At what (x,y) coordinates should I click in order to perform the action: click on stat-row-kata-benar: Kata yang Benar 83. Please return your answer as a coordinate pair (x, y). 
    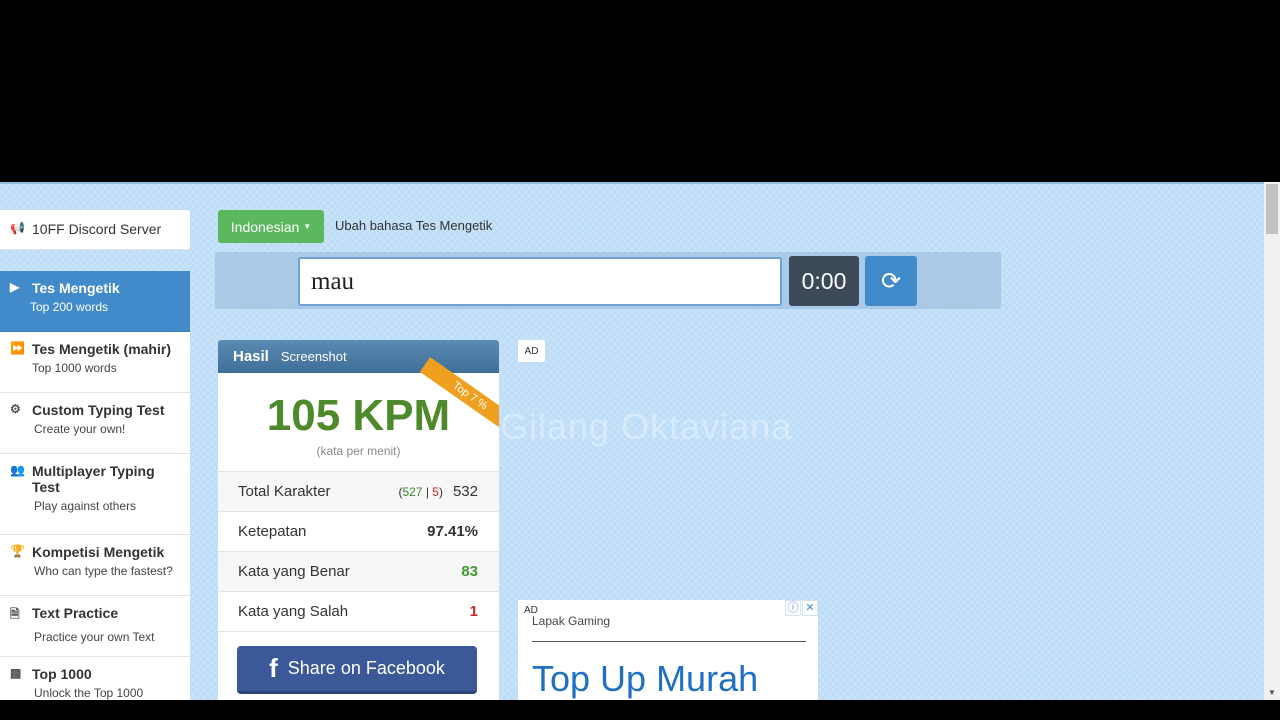
    Looking at the image, I should click on (358, 572).